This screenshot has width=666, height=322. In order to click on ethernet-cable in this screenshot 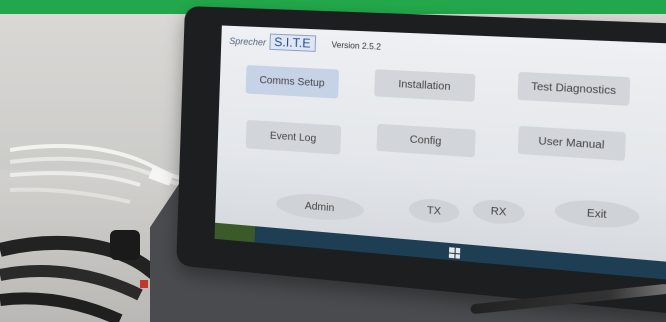, I will do `click(99, 174)`.